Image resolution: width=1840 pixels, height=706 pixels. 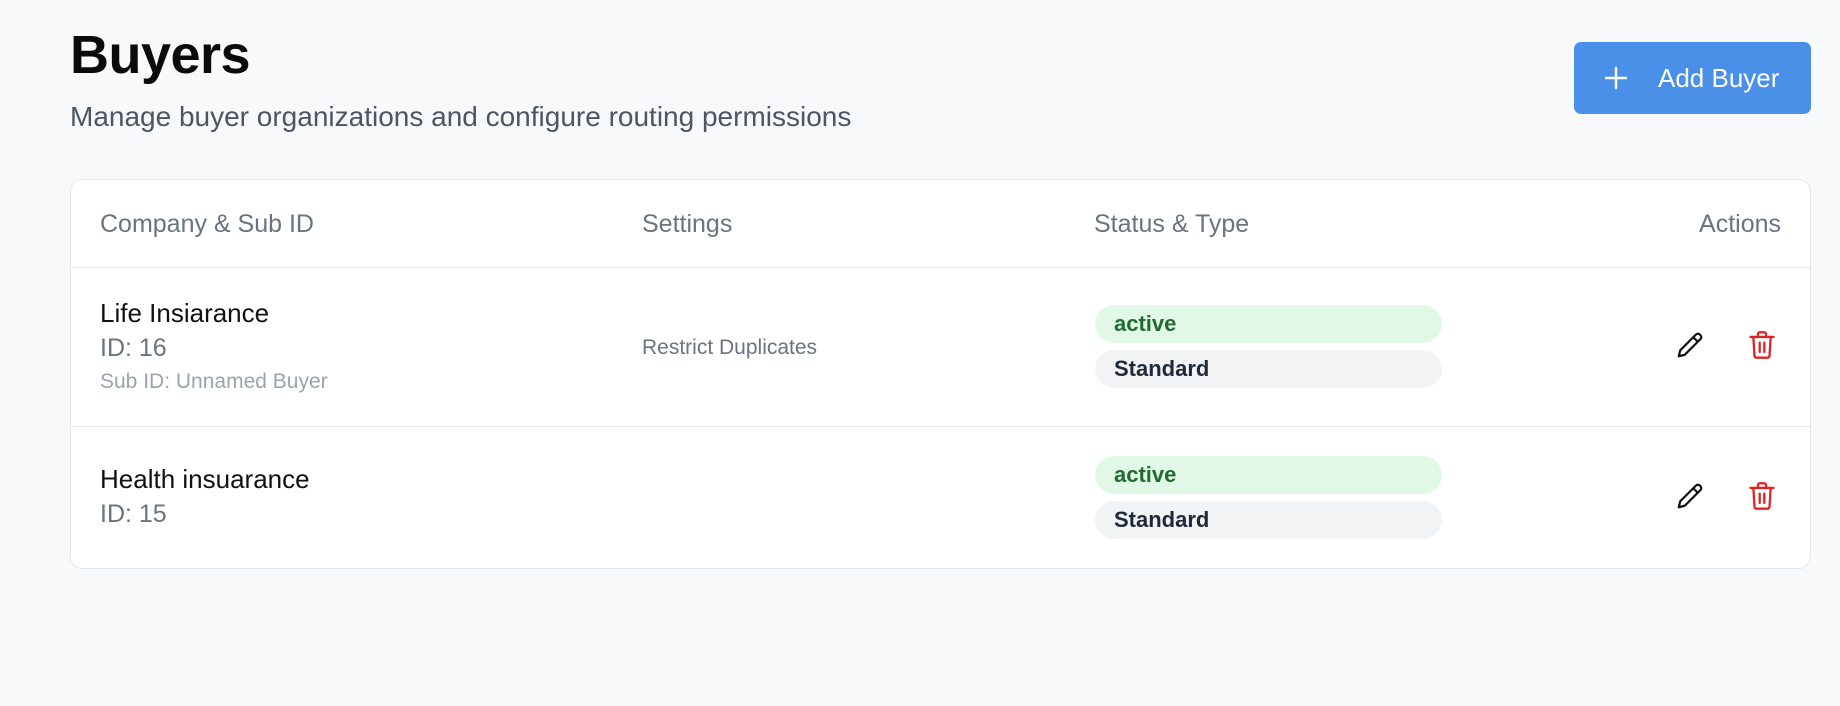 I want to click on company-name: Life Insiarance, so click(x=185, y=313).